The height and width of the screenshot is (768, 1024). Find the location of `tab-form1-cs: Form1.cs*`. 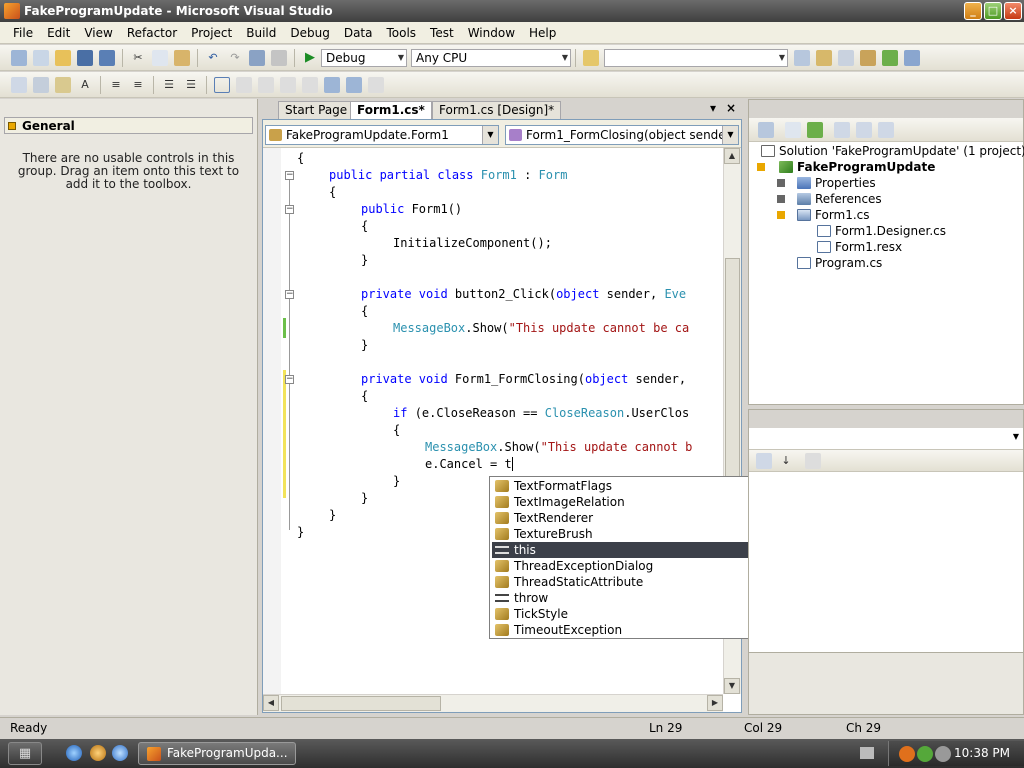

tab-form1-cs: Form1.cs* is located at coordinates (391, 110).